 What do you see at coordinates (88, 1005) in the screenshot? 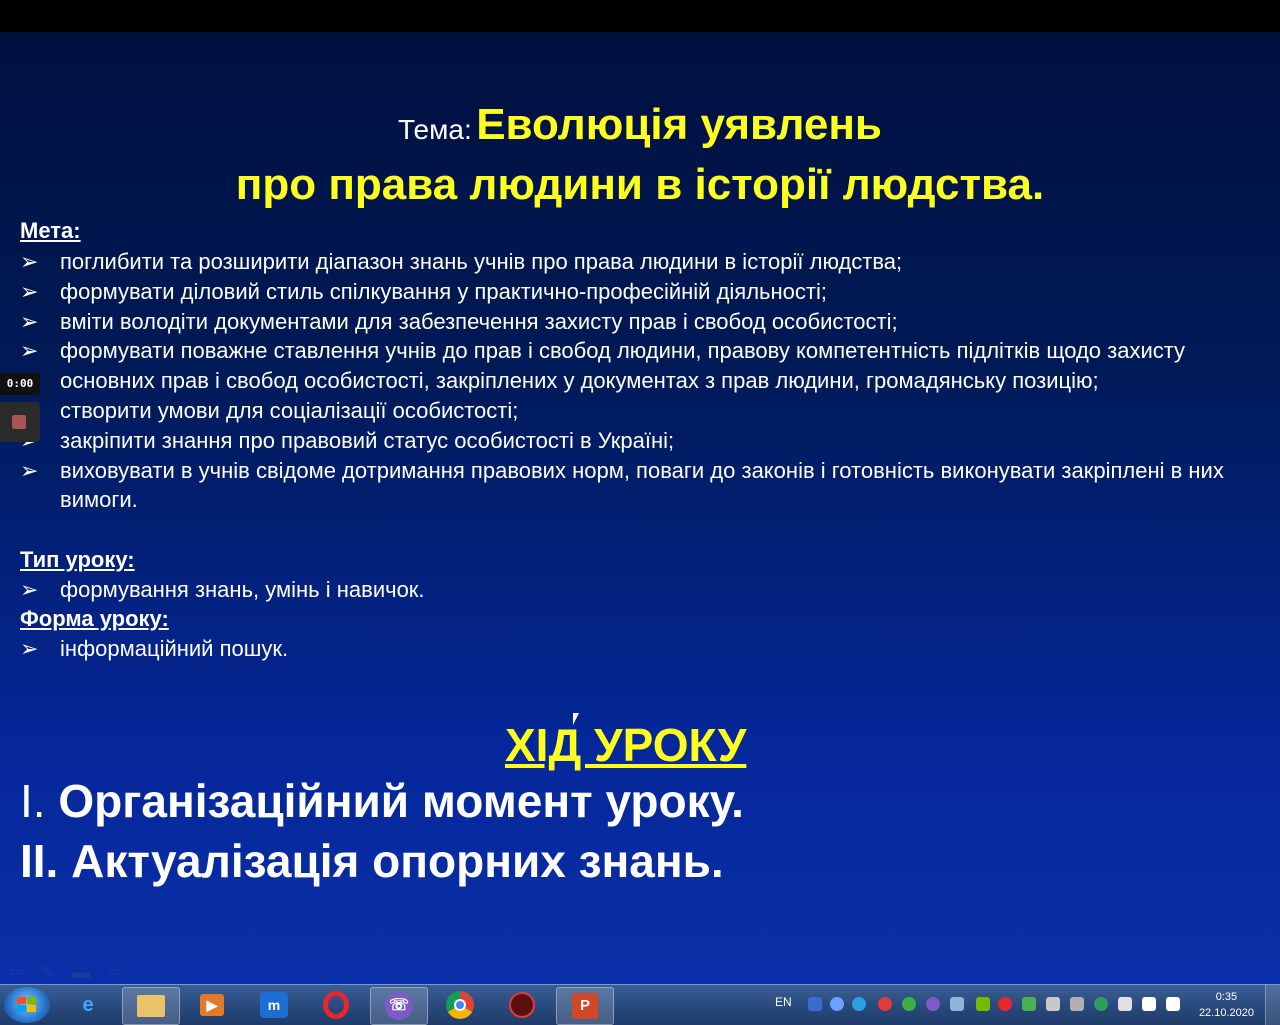
I see `internet-explorer-icon: e` at bounding box center [88, 1005].